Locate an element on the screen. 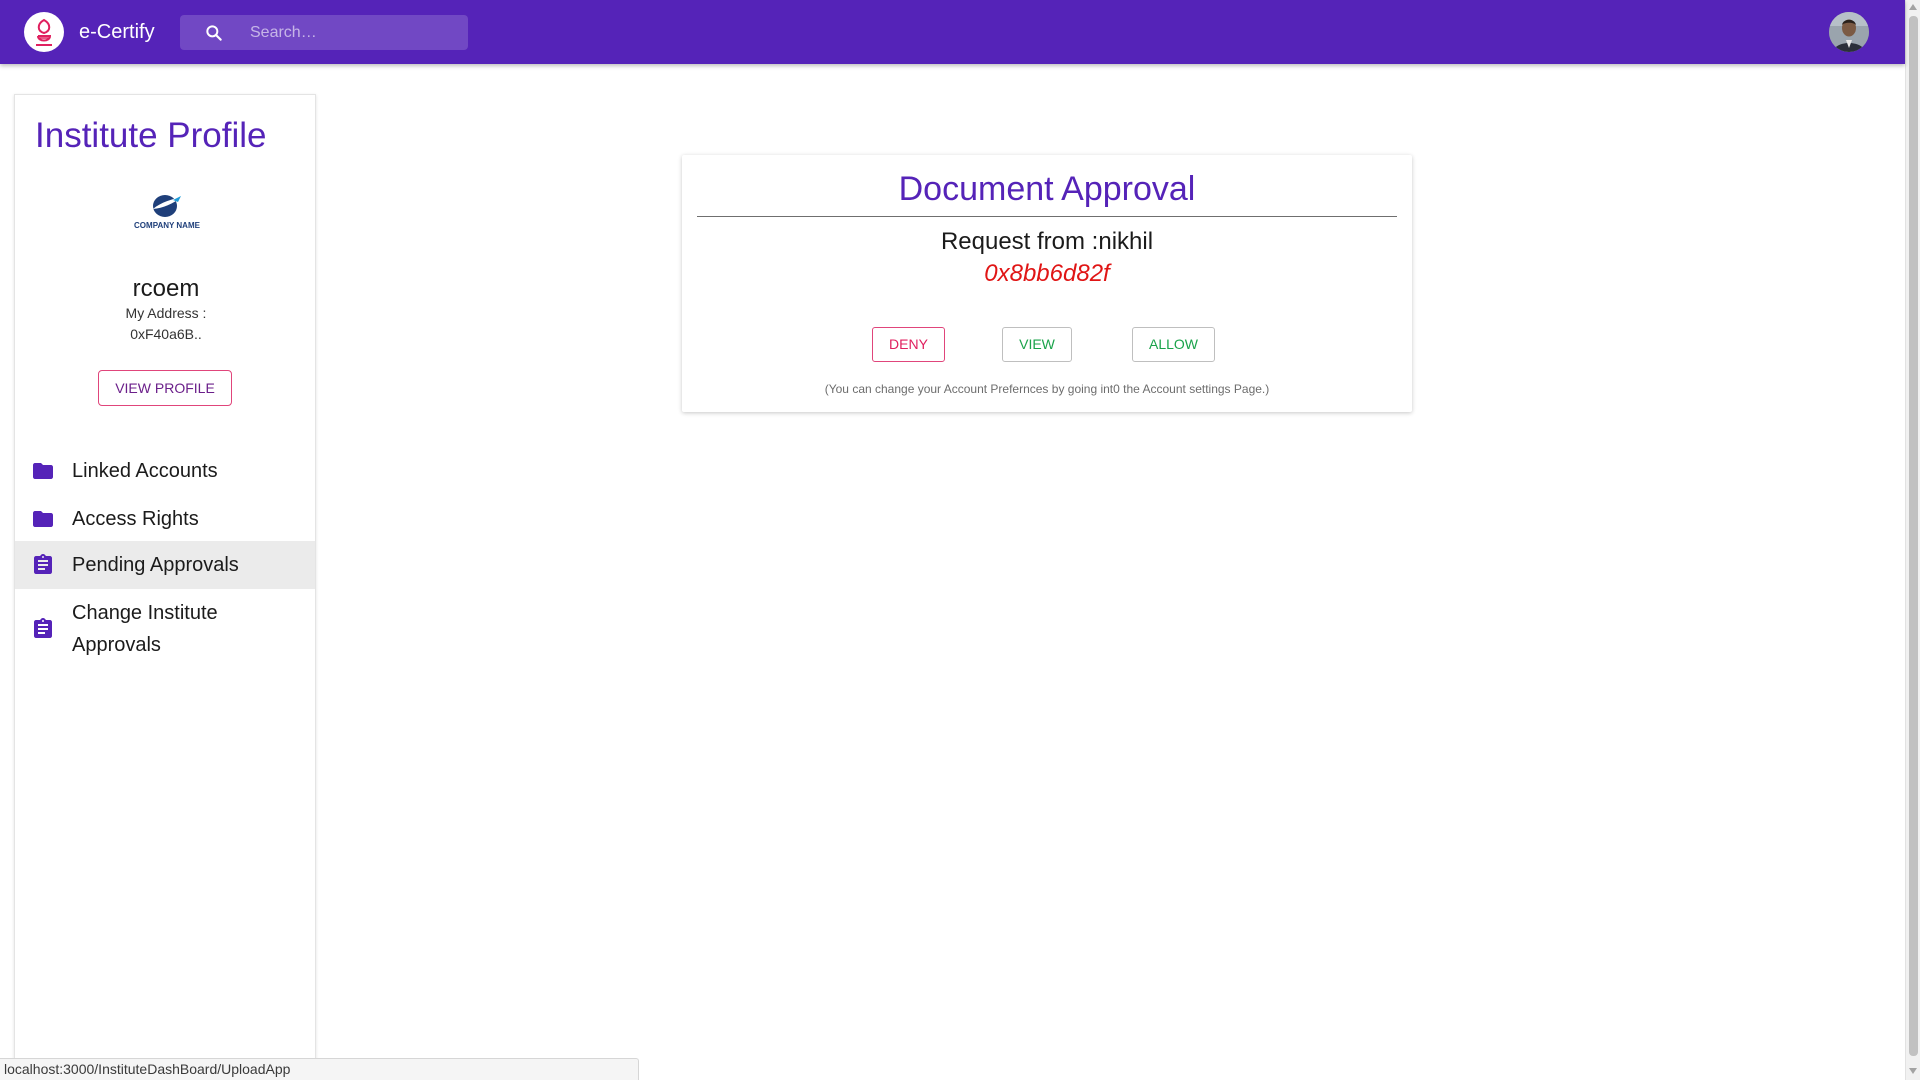 This screenshot has height=1080, width=1920. scroll-up-arrow-icon is located at coordinates (1913, 7).